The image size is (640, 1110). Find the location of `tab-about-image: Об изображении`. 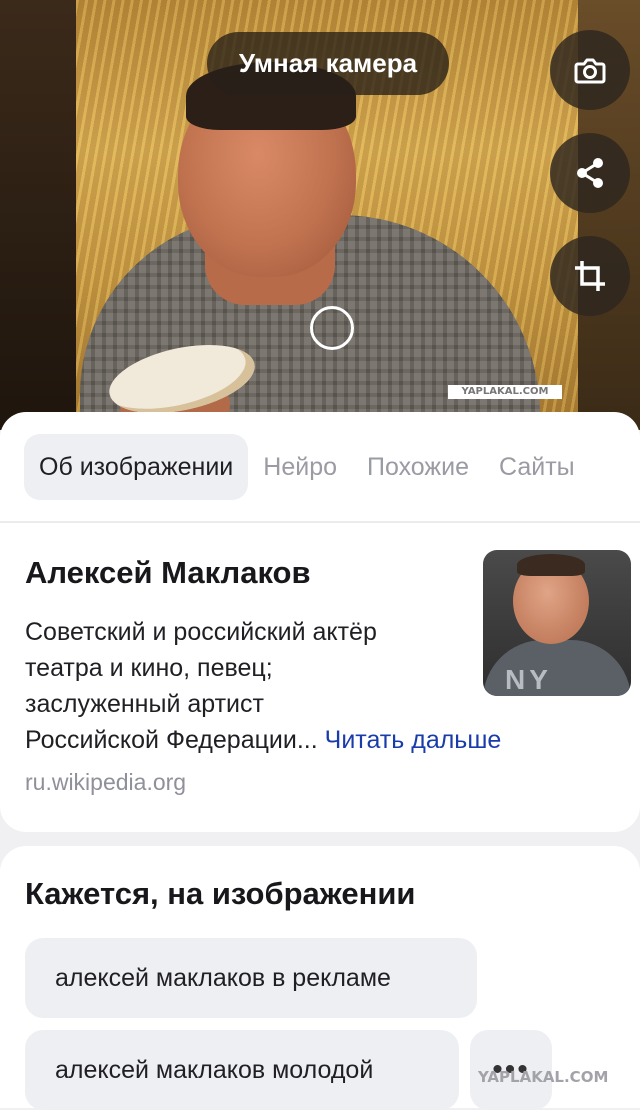

tab-about-image: Об изображении is located at coordinates (136, 467).